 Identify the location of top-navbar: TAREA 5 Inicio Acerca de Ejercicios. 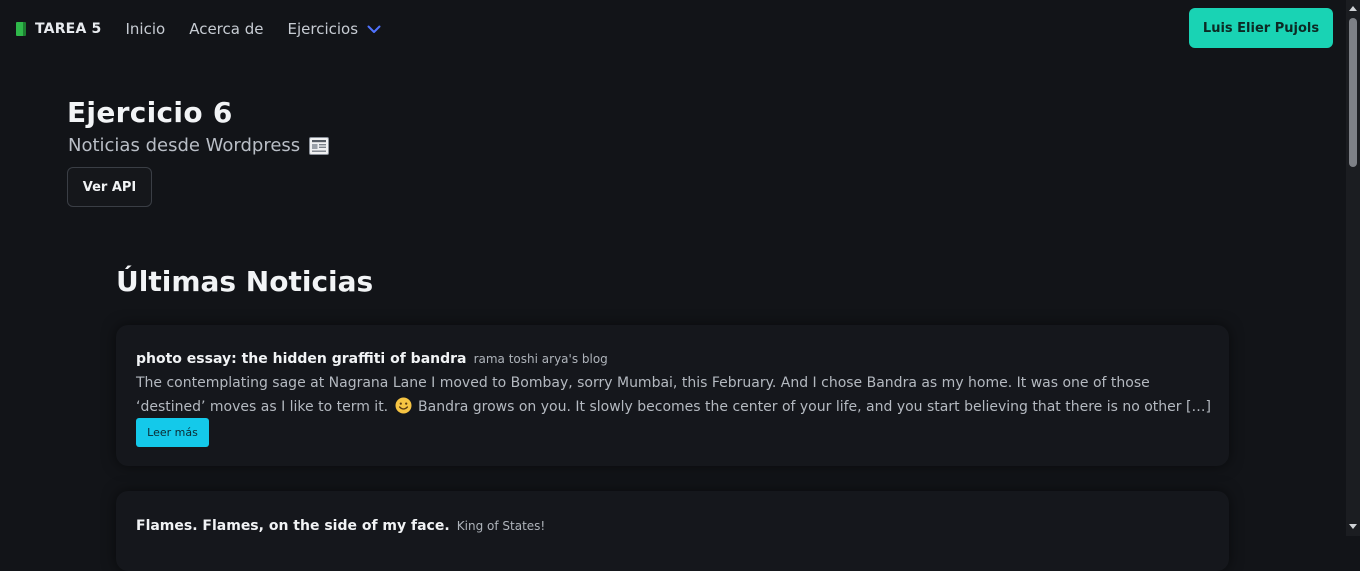
(673, 28).